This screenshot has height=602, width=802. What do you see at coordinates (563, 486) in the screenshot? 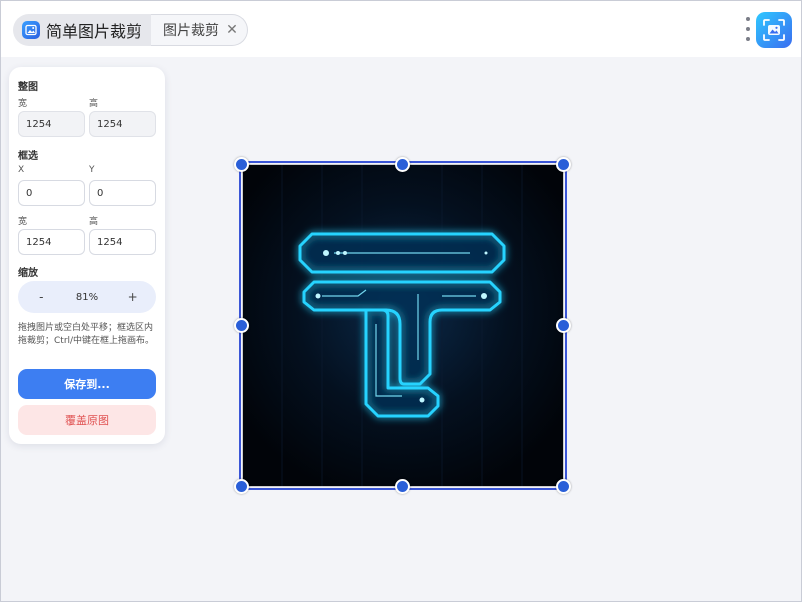
I see `crop-handle-bottom-right` at bounding box center [563, 486].